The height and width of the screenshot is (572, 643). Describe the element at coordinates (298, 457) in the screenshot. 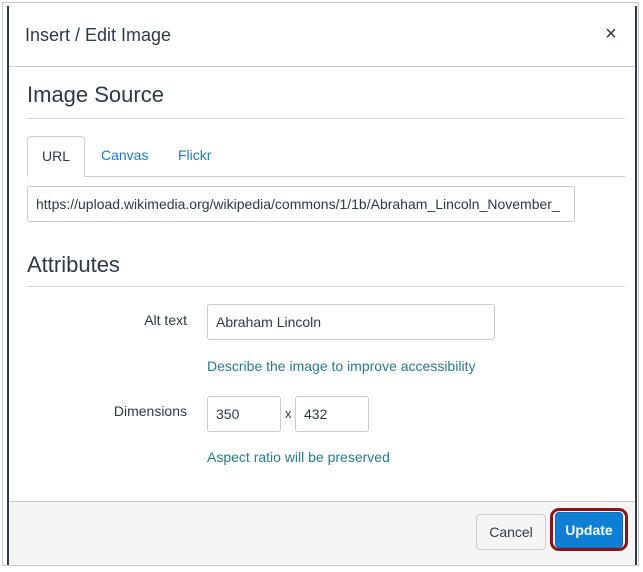

I see `dimensions-hint: Aspect ratio will be preserved` at that location.